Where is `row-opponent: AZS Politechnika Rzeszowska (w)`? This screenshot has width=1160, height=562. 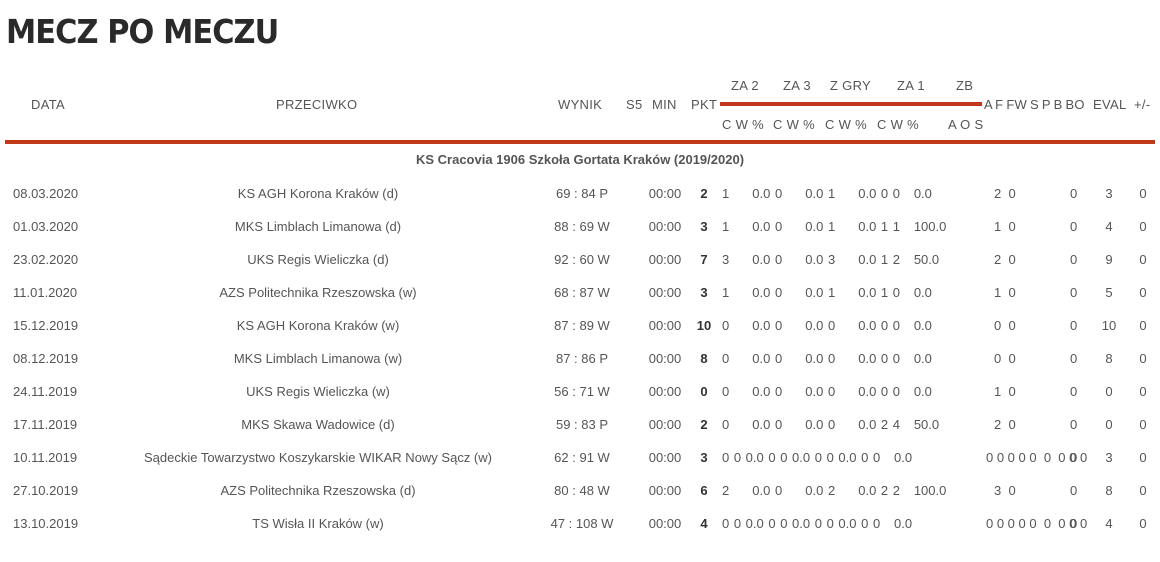
row-opponent: AZS Politechnika Rzeszowska (w) is located at coordinates (318, 292).